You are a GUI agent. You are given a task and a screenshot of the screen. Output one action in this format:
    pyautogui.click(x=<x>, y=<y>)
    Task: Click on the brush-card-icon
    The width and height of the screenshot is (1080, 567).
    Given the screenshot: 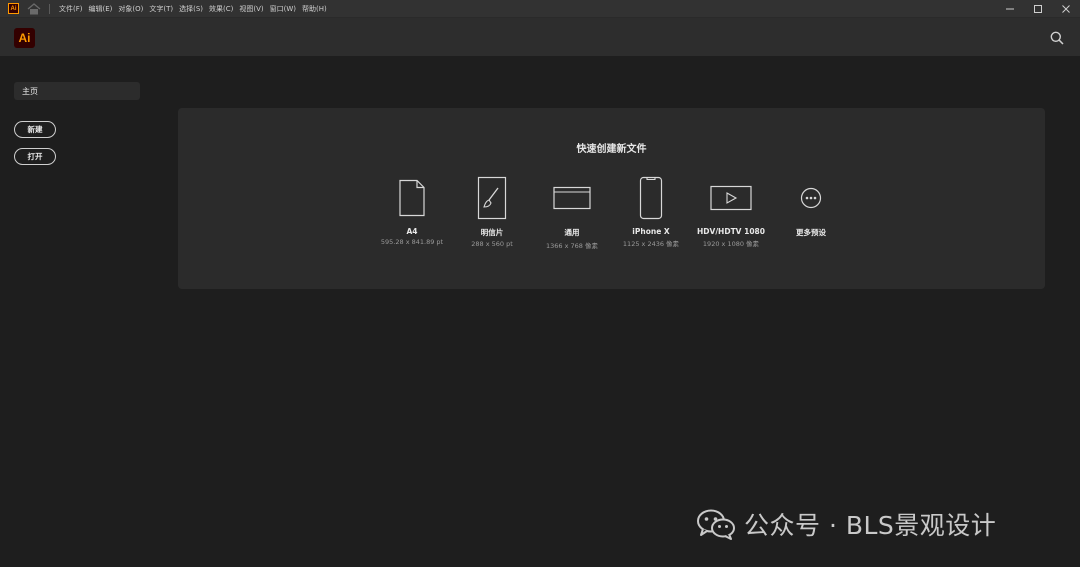 What is the action you would take?
    pyautogui.click(x=492, y=198)
    